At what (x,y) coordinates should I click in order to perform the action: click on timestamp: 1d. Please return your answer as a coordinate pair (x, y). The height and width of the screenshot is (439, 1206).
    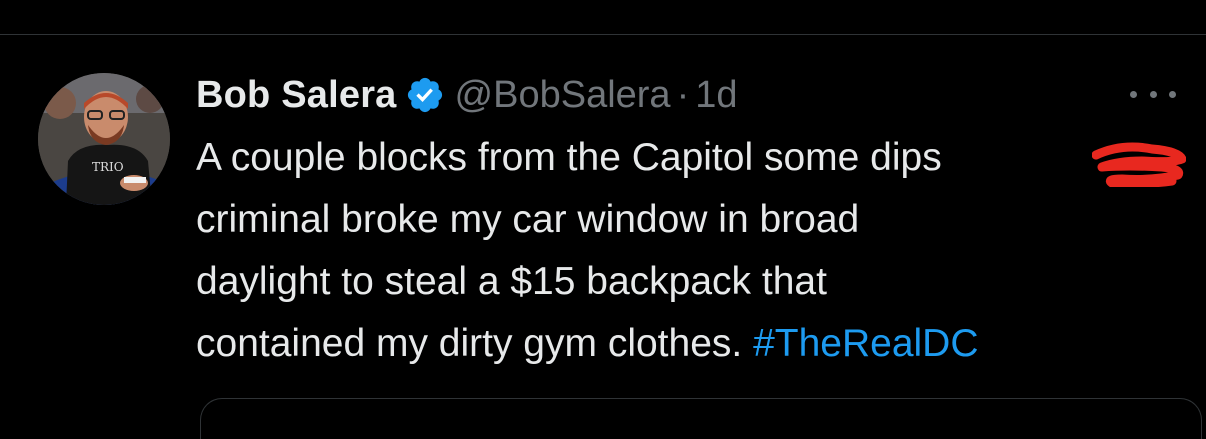
    Looking at the image, I should click on (716, 95).